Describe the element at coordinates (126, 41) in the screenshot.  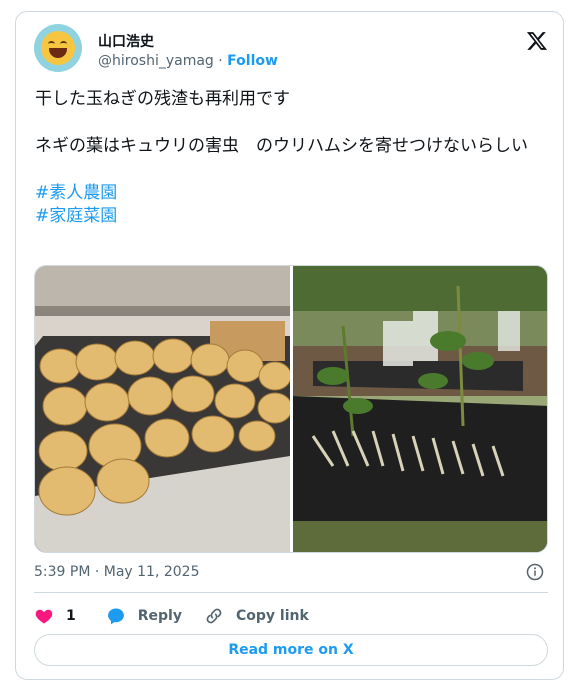
I see `user-name: 山口浩史` at that location.